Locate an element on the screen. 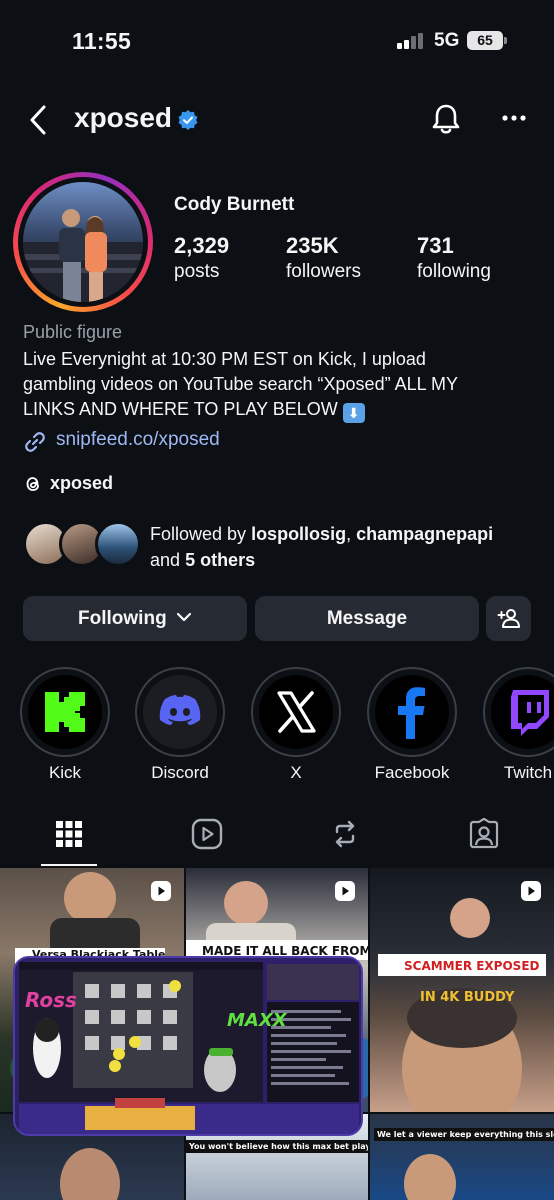 This screenshot has height=1200, width=554. post-caption-sub: IN 4K BUDDY is located at coordinates (467, 997).